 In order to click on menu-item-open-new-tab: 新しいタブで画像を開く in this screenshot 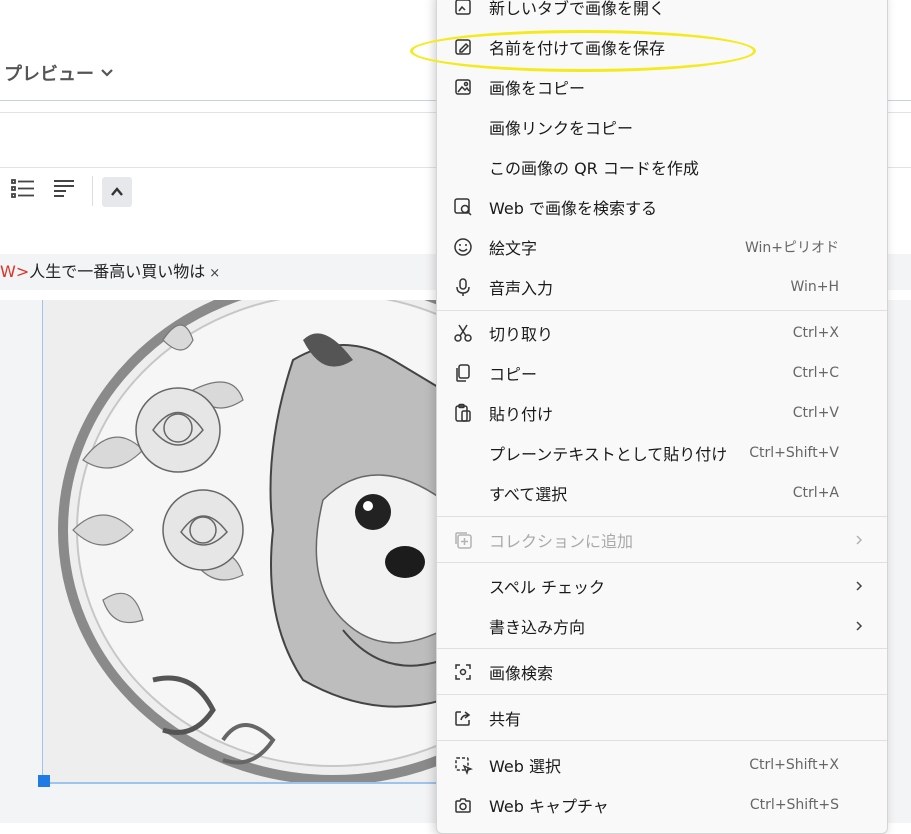, I will do `click(662, 13)`.